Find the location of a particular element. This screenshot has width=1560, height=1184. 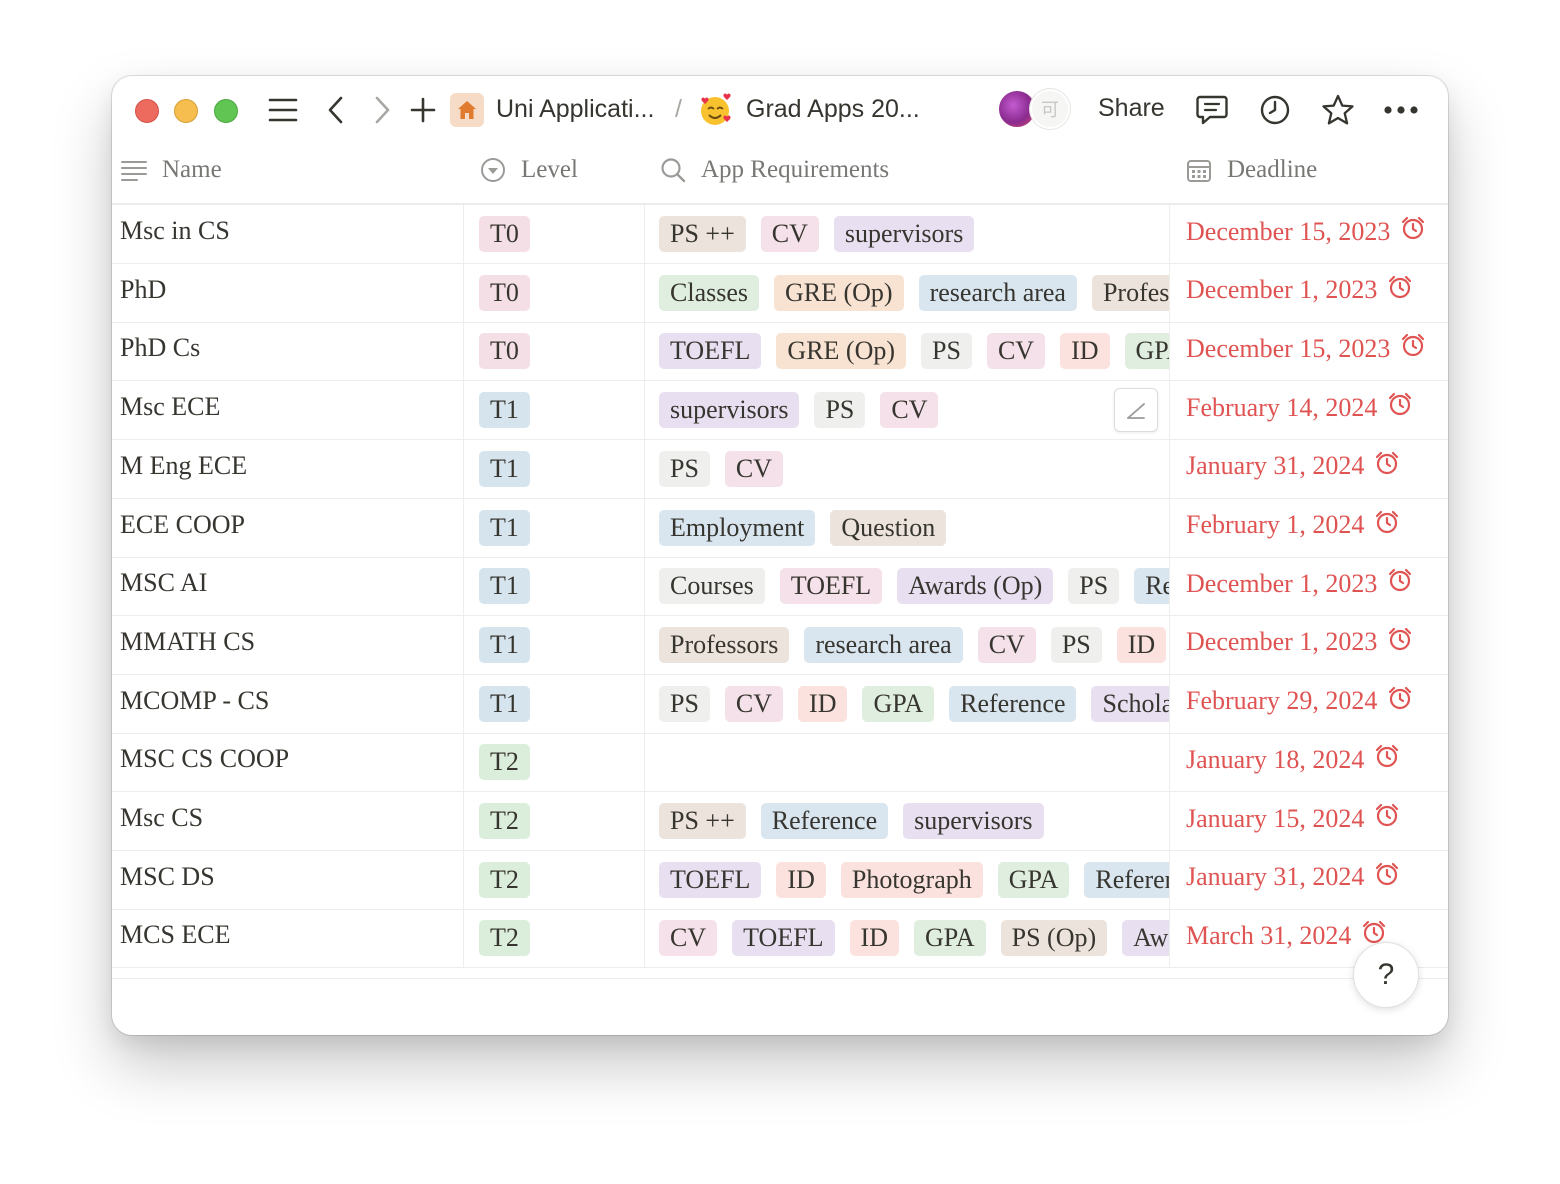

more-options-icon is located at coordinates (1401, 110).